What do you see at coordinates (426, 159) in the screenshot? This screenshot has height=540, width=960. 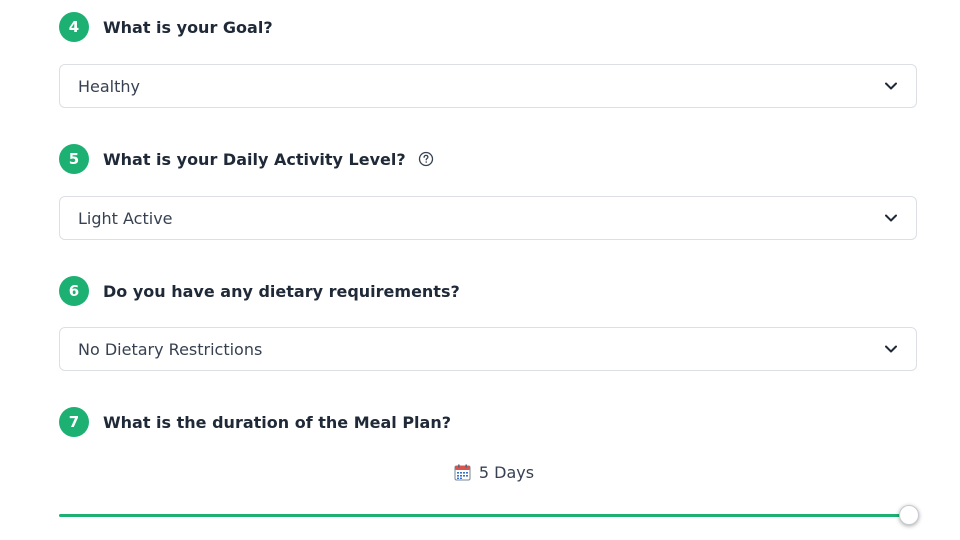 I see `question-circle-icon` at bounding box center [426, 159].